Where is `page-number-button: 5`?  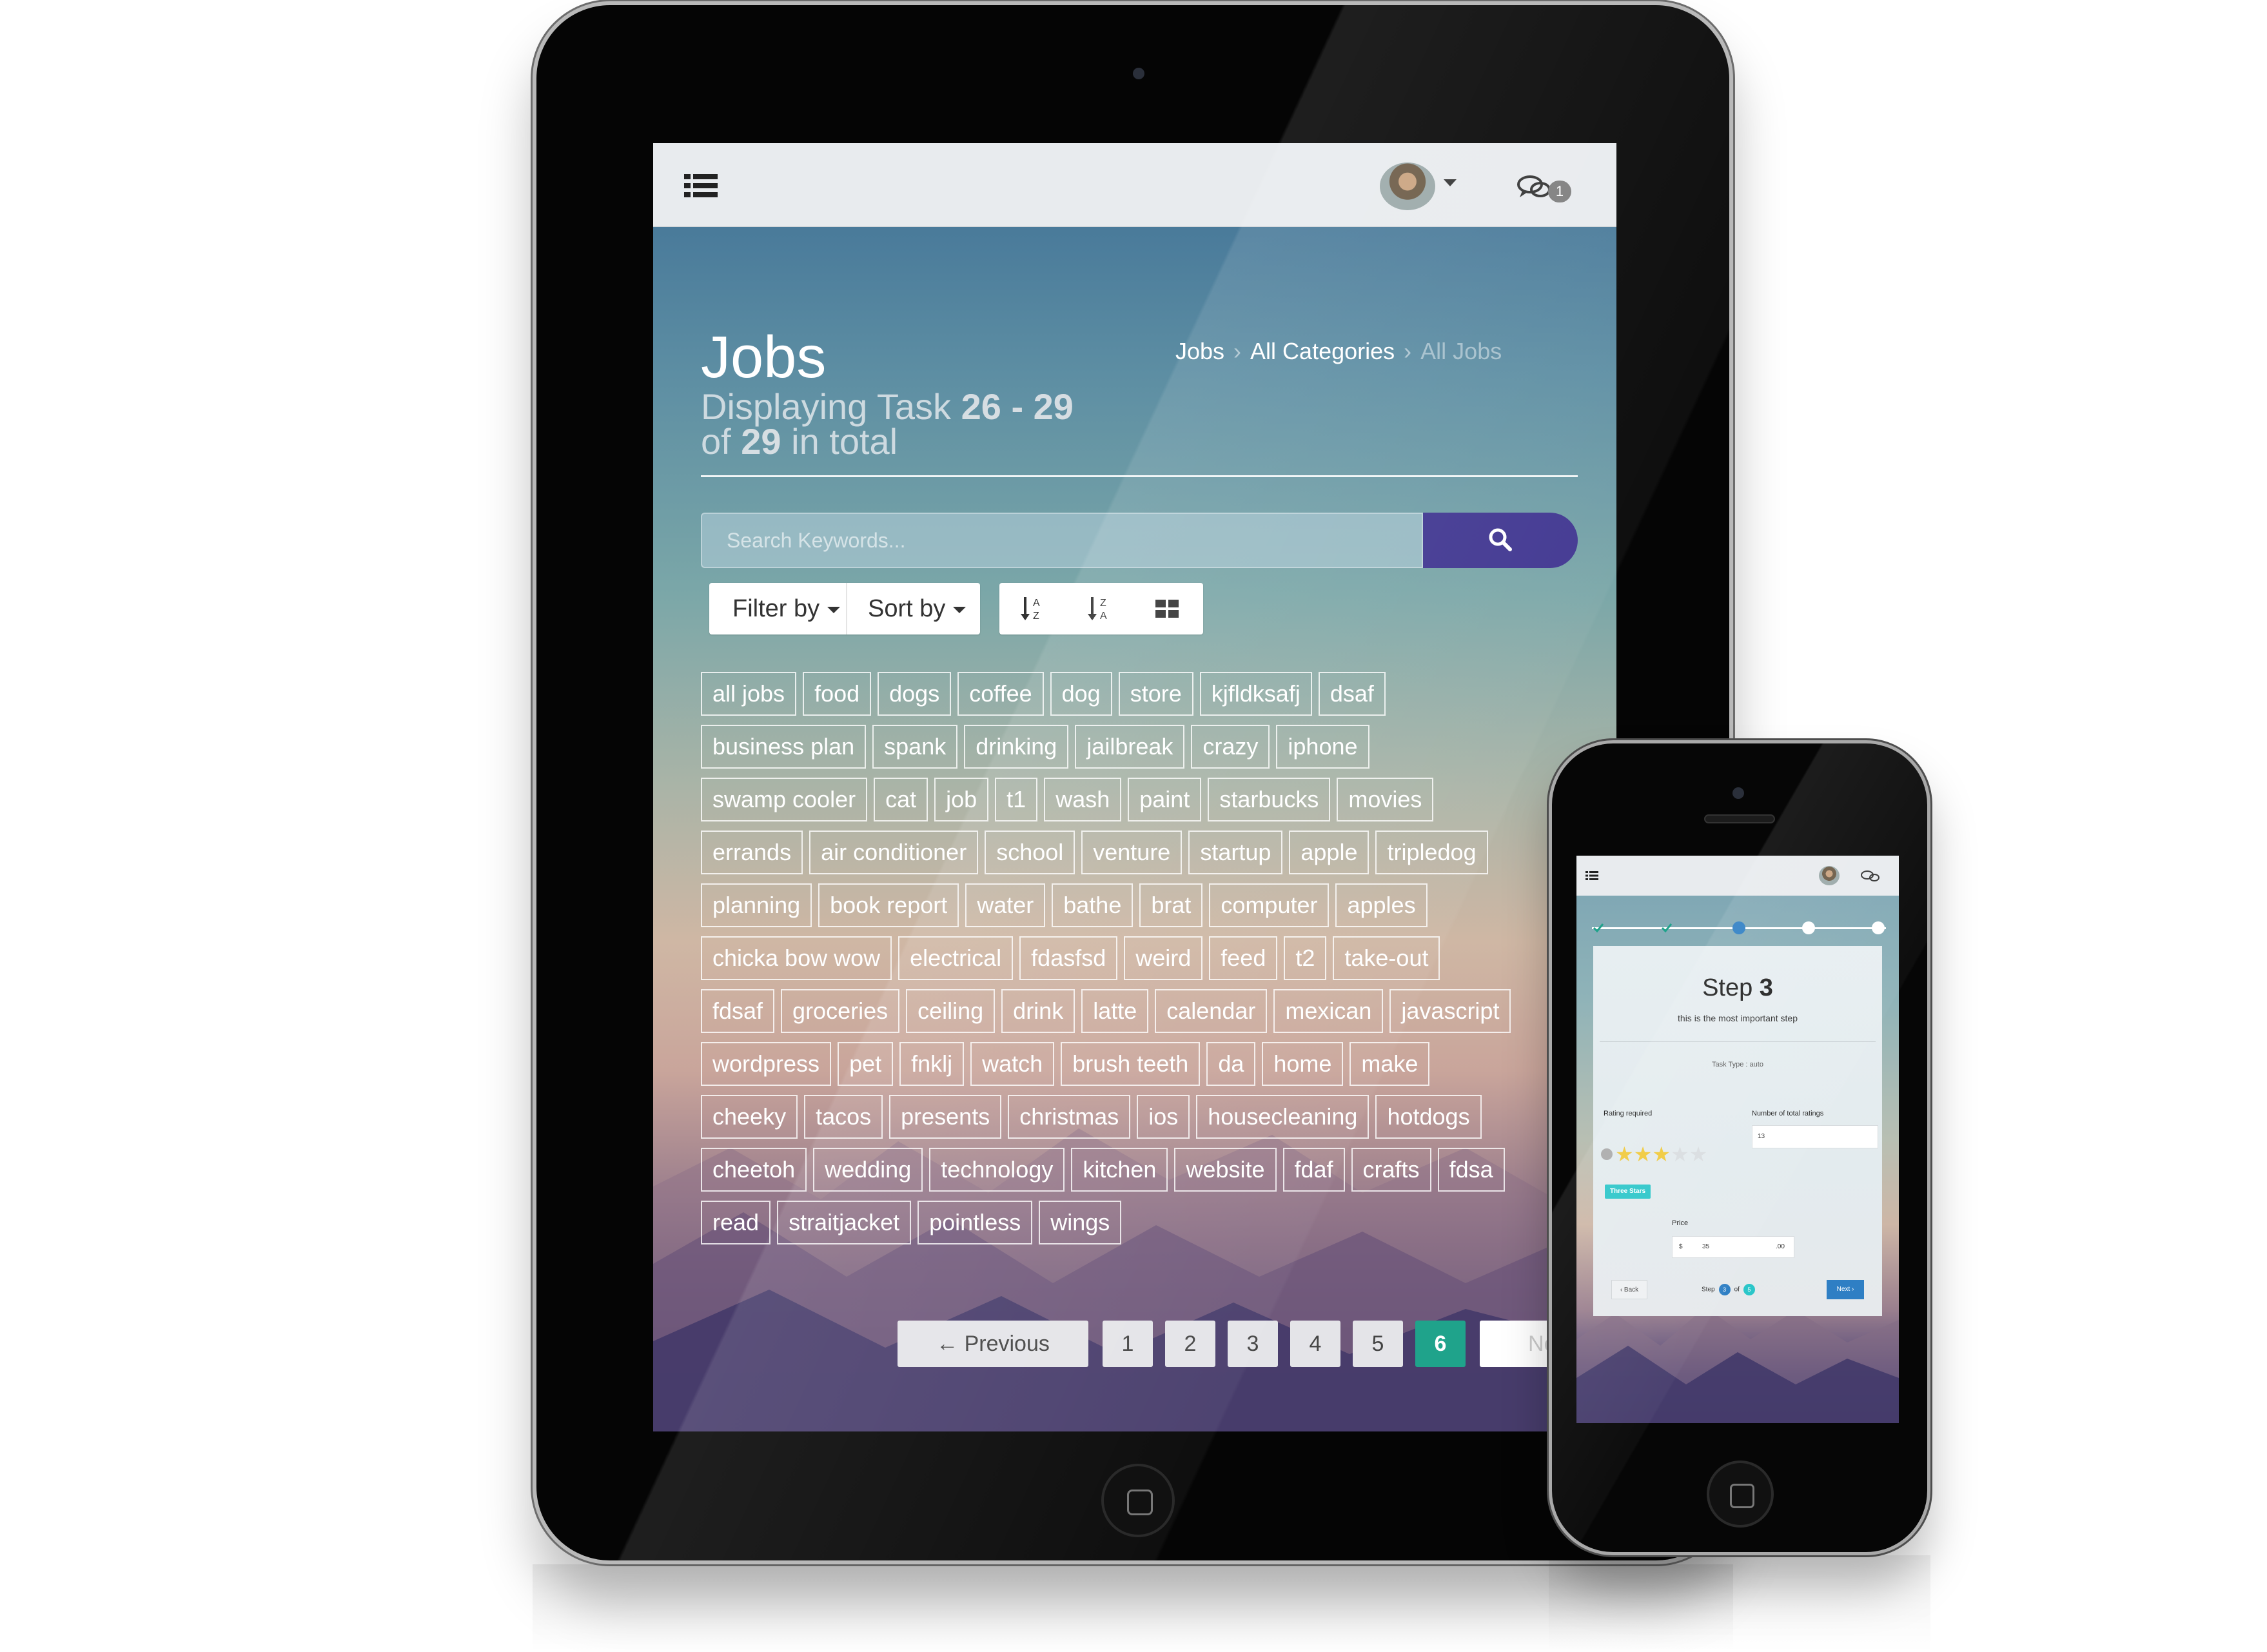 page-number-button: 5 is located at coordinates (1378, 1344).